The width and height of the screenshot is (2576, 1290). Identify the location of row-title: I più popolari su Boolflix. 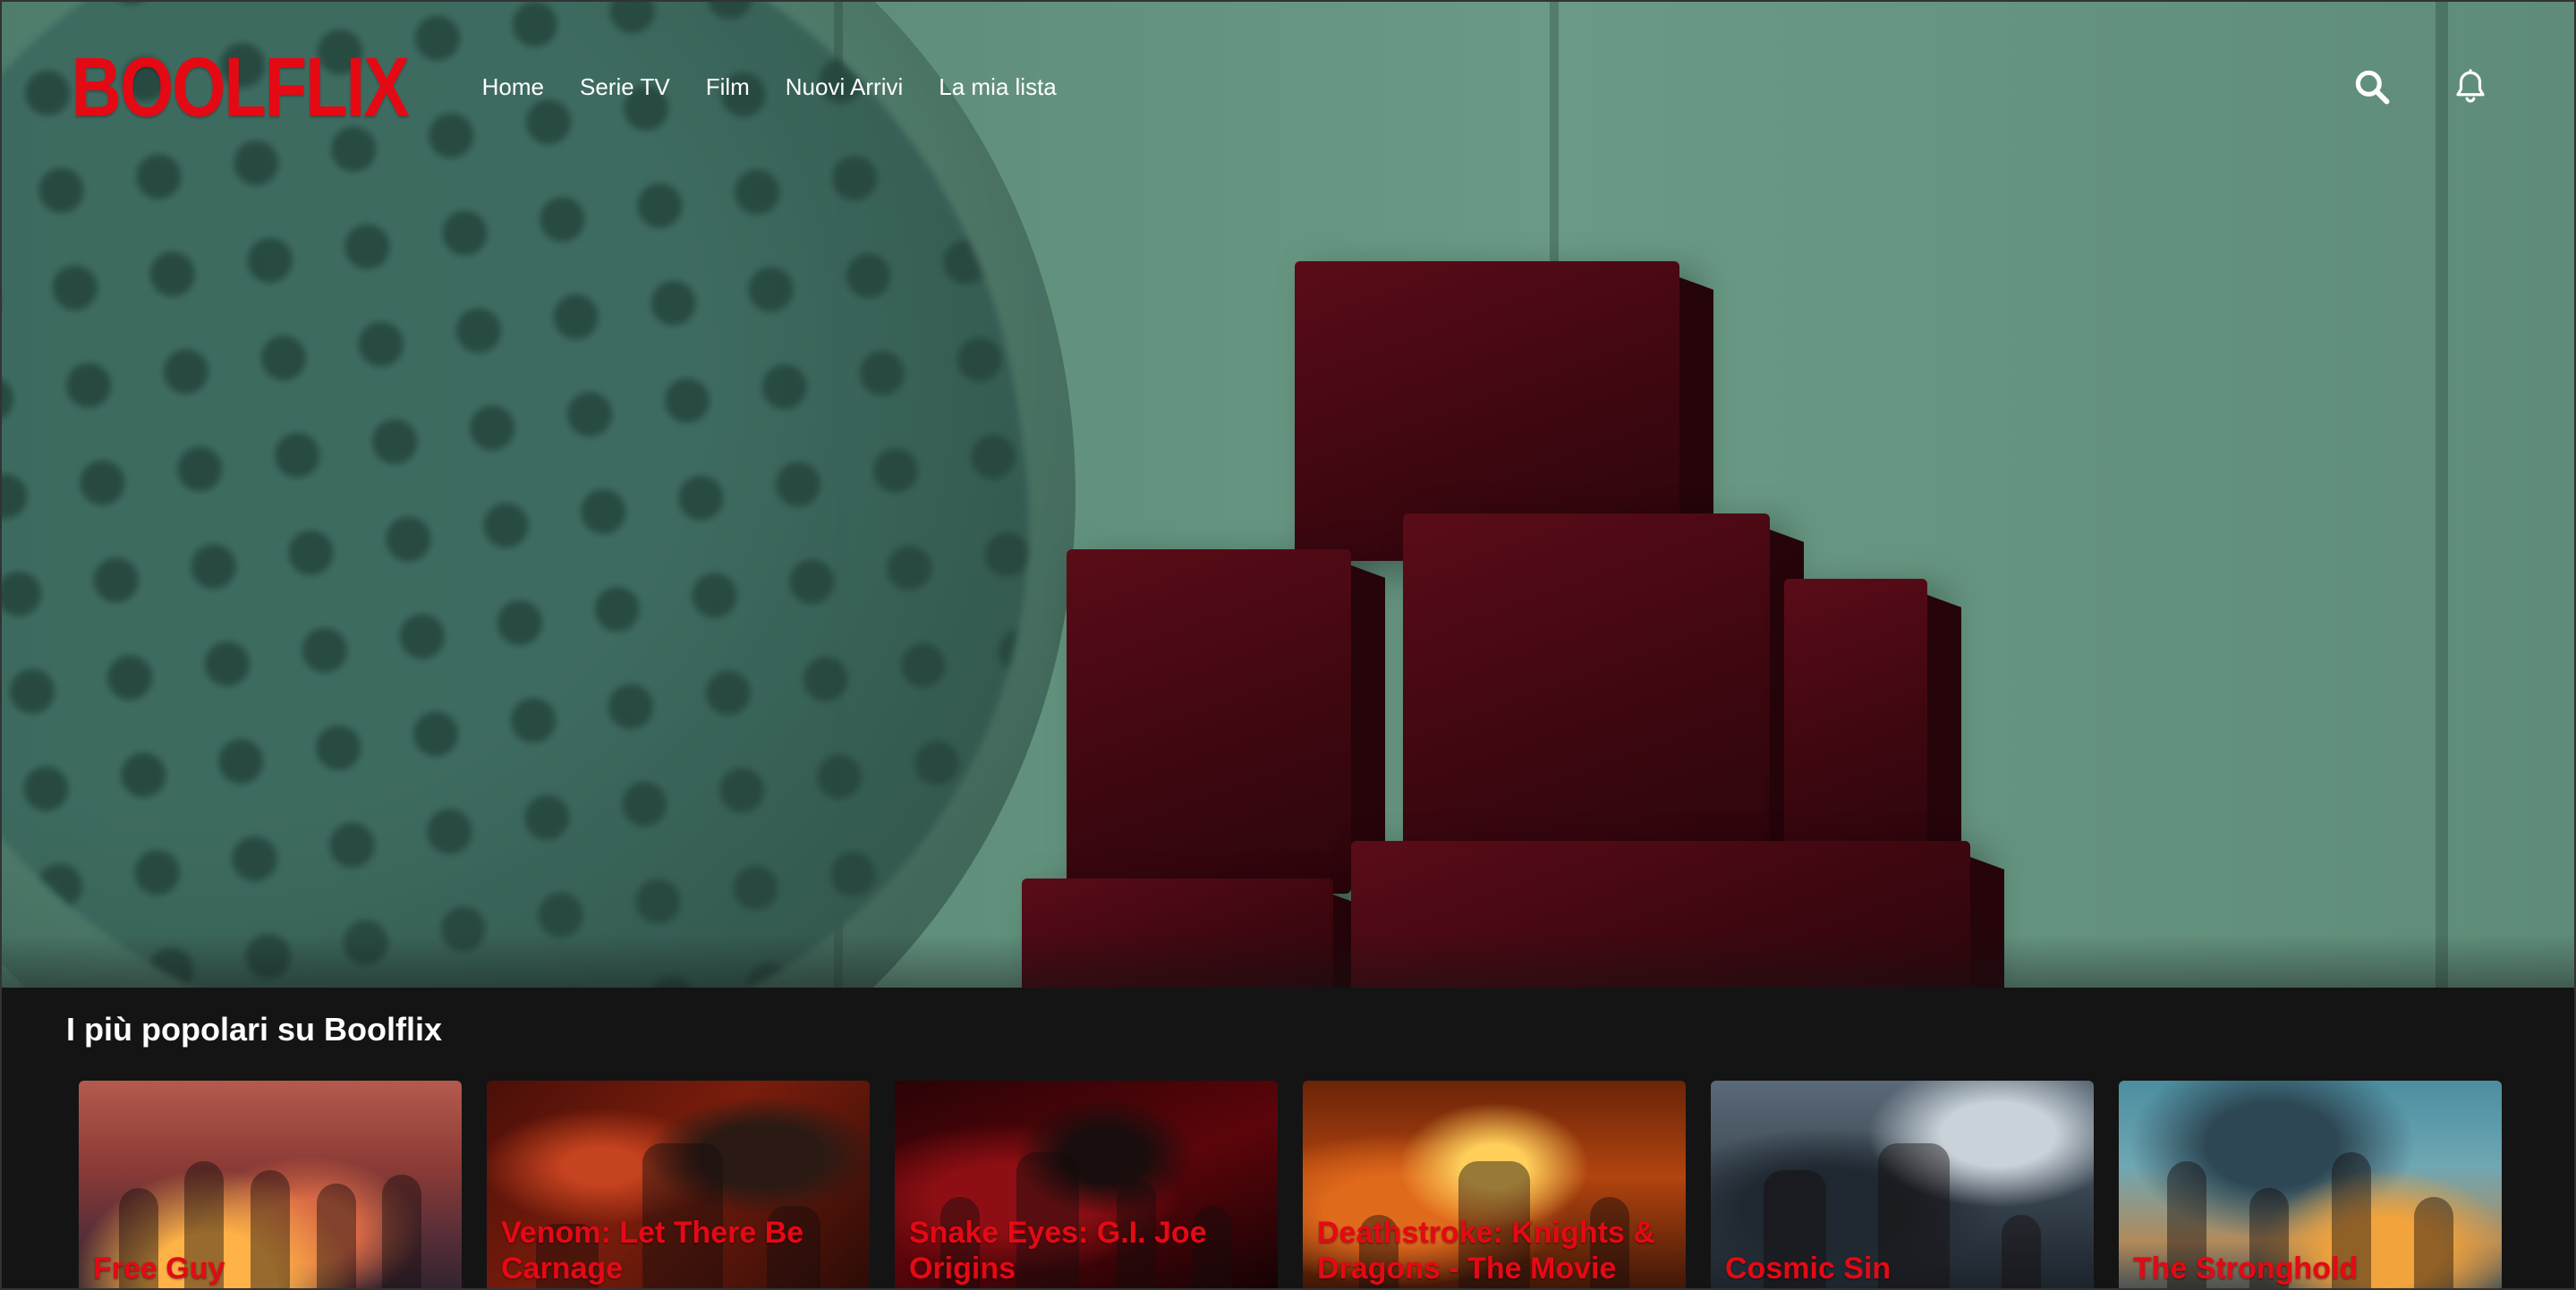
(254, 1029).